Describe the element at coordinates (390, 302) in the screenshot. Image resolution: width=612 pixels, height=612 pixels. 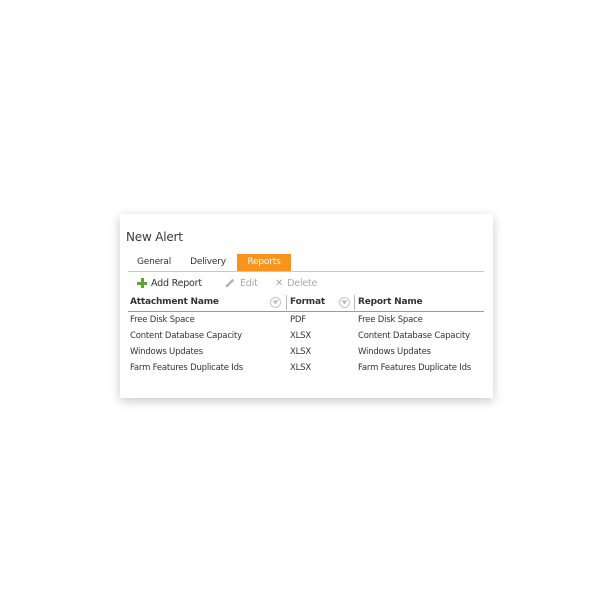
I see `column-header-report-name: Report Name` at that location.